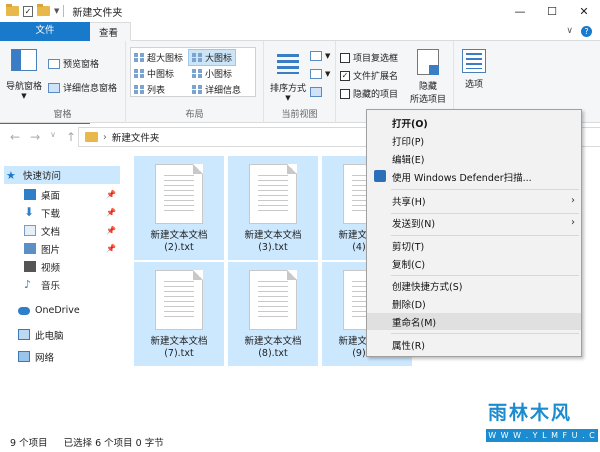 Image resolution: width=600 pixels, height=452 pixels. Describe the element at coordinates (139, 57) in the screenshot. I see `extra-large-icons-icon` at that location.